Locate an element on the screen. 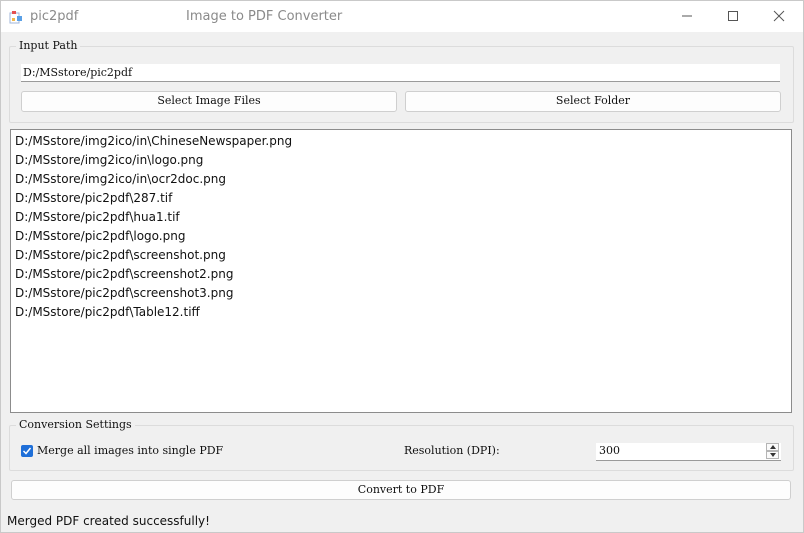 This screenshot has height=533, width=804. spin-down-icon is located at coordinates (773, 455).